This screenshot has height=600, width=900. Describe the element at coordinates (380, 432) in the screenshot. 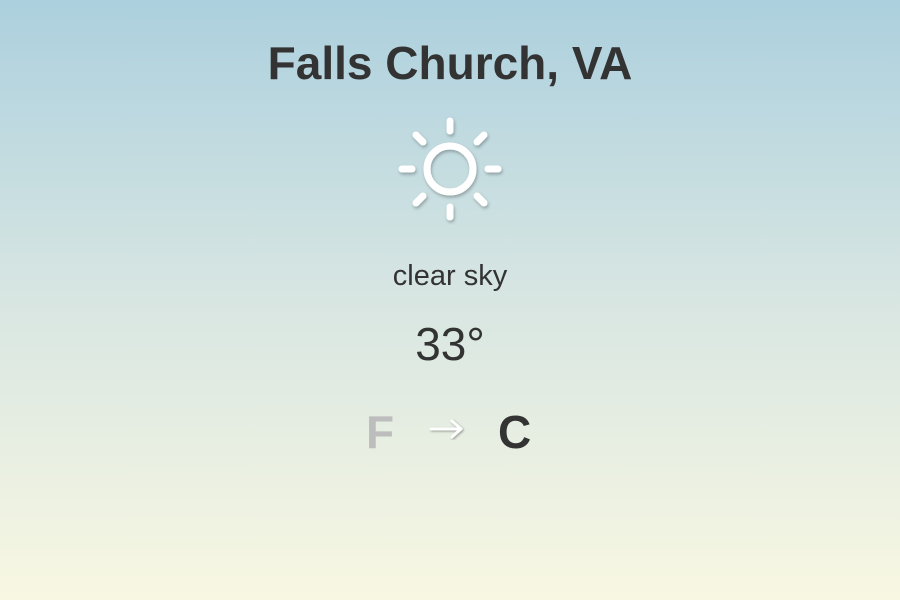

I see `fahrenheit-unit: F` at that location.